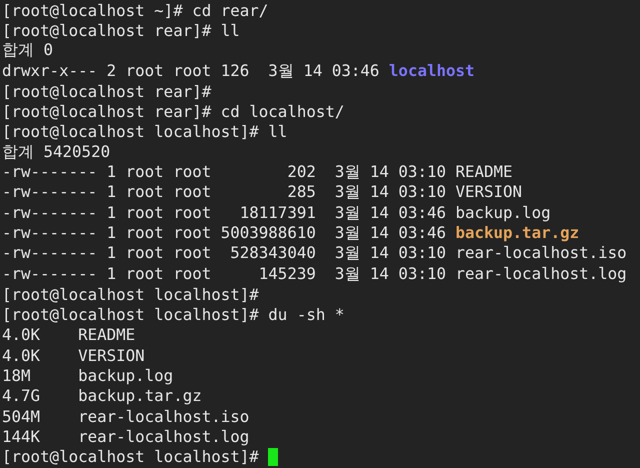 This screenshot has height=468, width=640. I want to click on terminal-line: [root@localhost rear]# cd localhost/, so click(173, 112).